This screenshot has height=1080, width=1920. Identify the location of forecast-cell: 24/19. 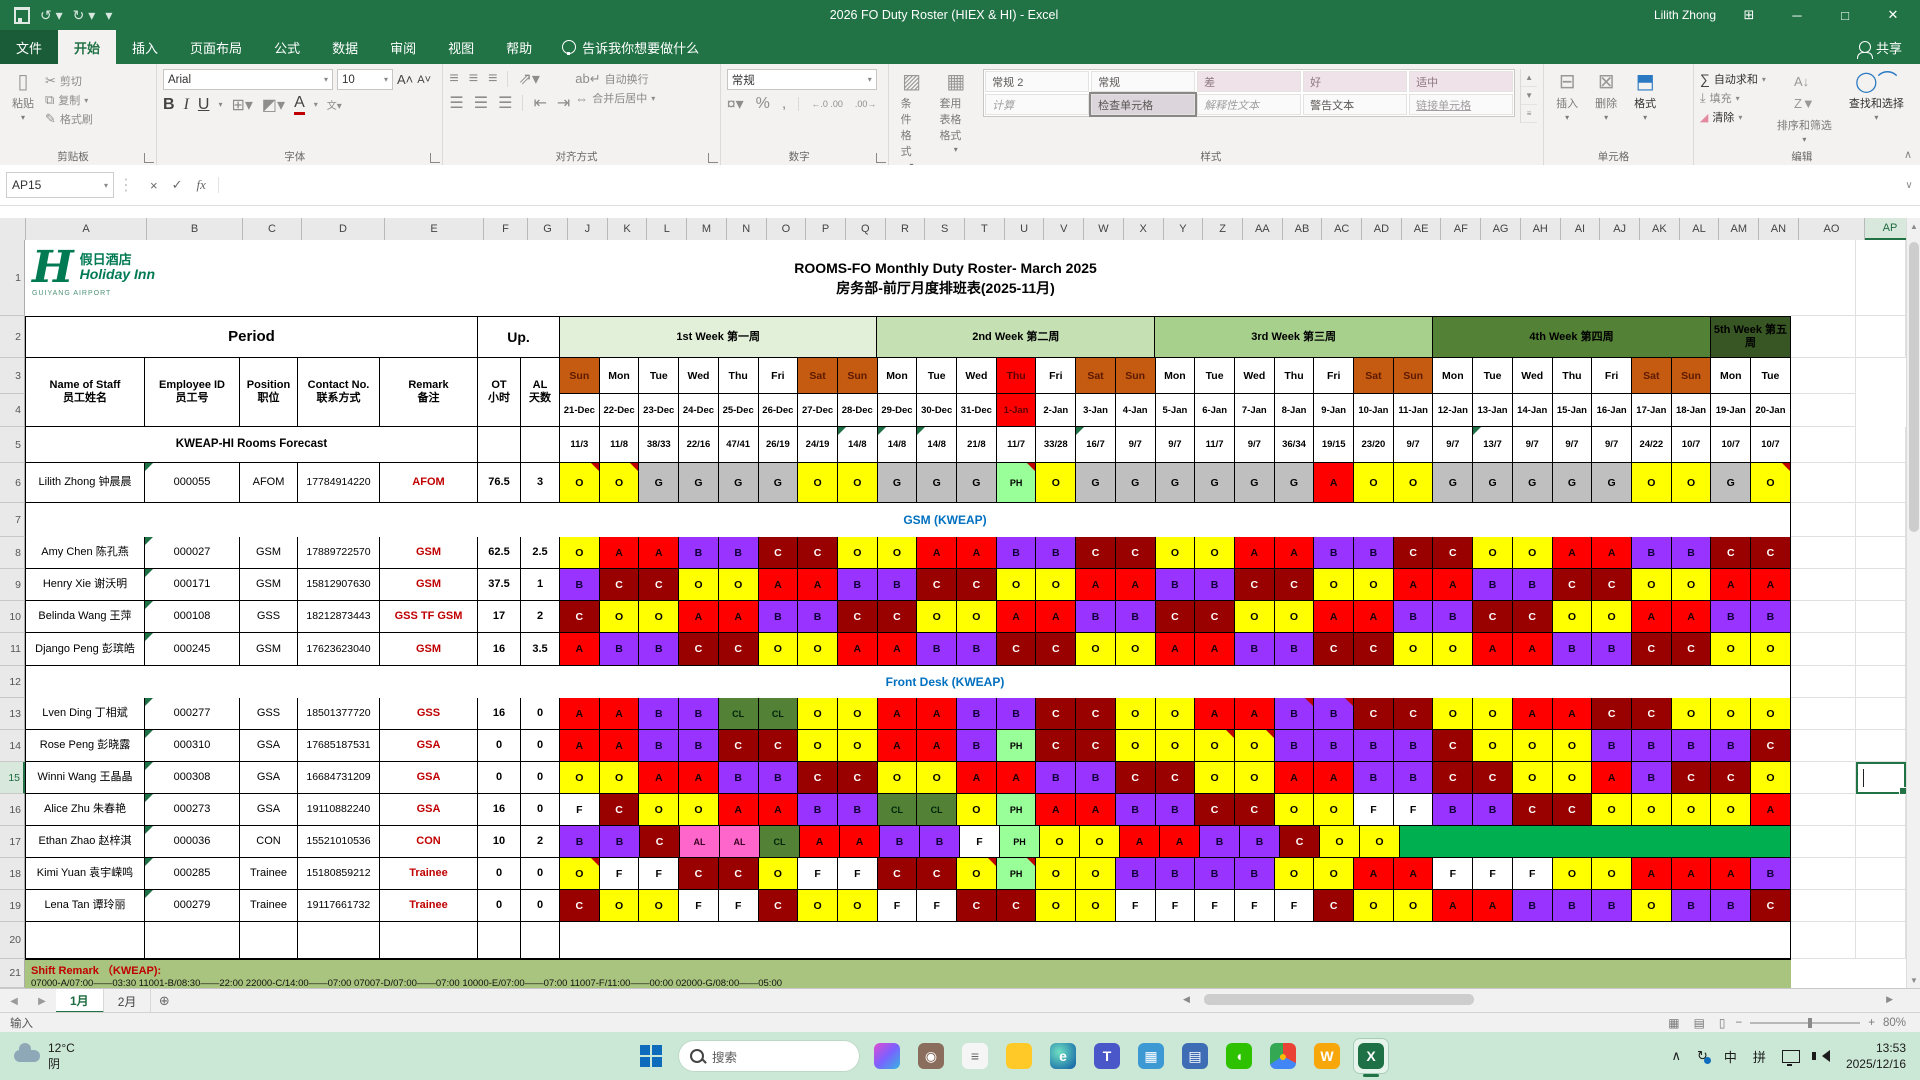
(818, 445).